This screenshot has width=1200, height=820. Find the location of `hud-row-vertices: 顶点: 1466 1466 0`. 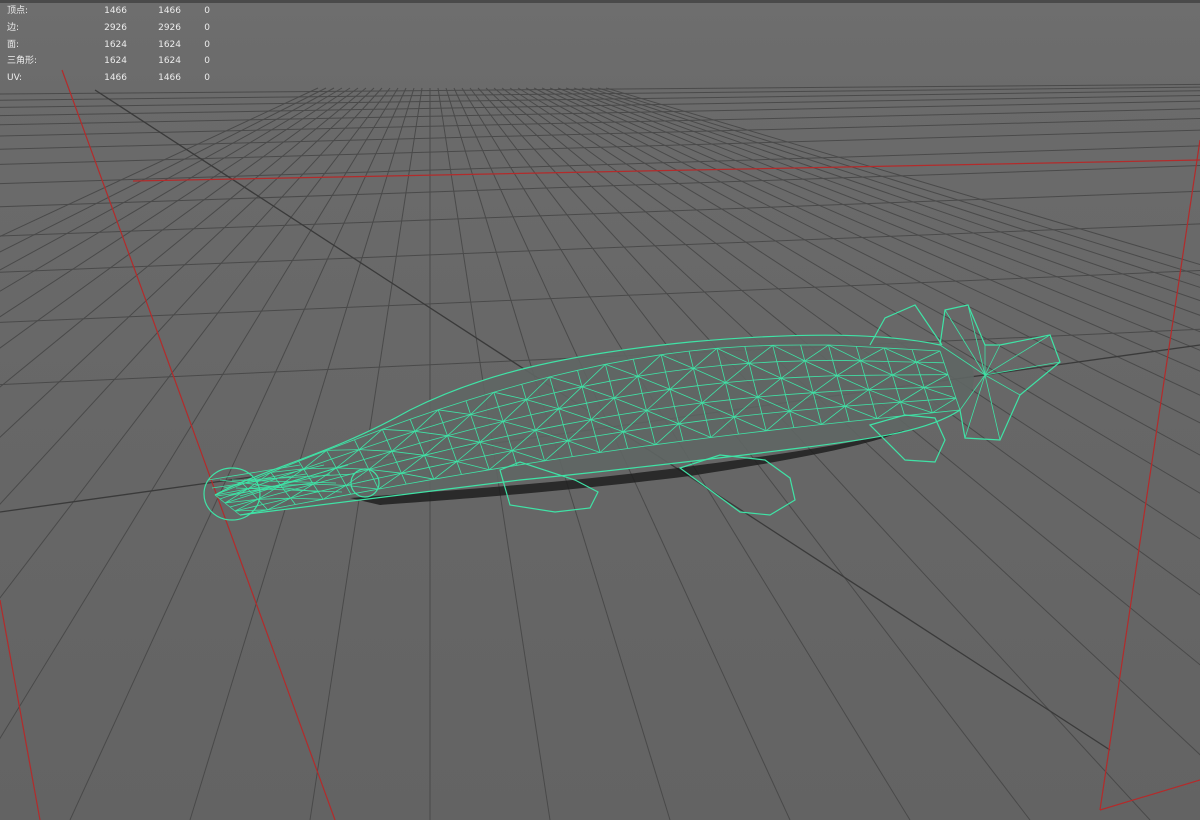

hud-row-vertices: 顶点: 1466 1466 0 is located at coordinates (108, 11).